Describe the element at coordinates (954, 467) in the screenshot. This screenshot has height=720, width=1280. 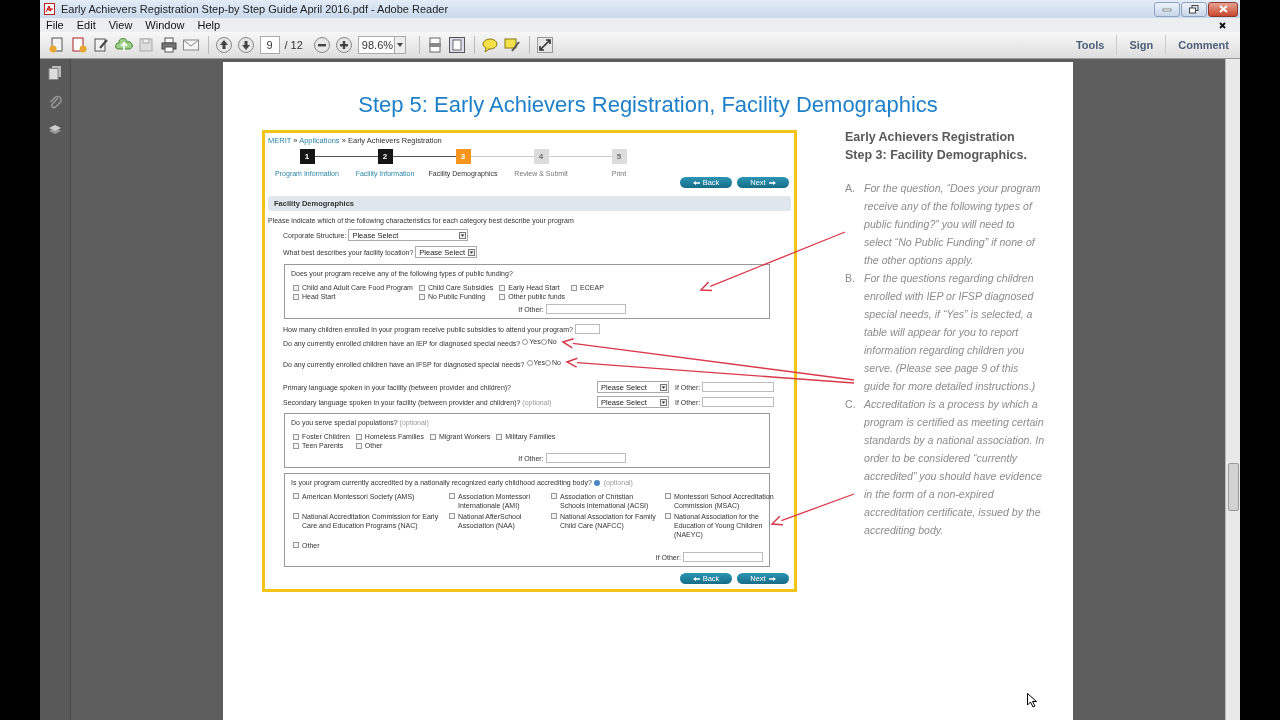
I see `note-text: Accreditation is a process by which a program is certified as meeting certain standards by a national association. In order to be considered “currently accredited” you should have evidence in the form of a non-expired accreditation certificate, issued by the accrediting body.` at that location.